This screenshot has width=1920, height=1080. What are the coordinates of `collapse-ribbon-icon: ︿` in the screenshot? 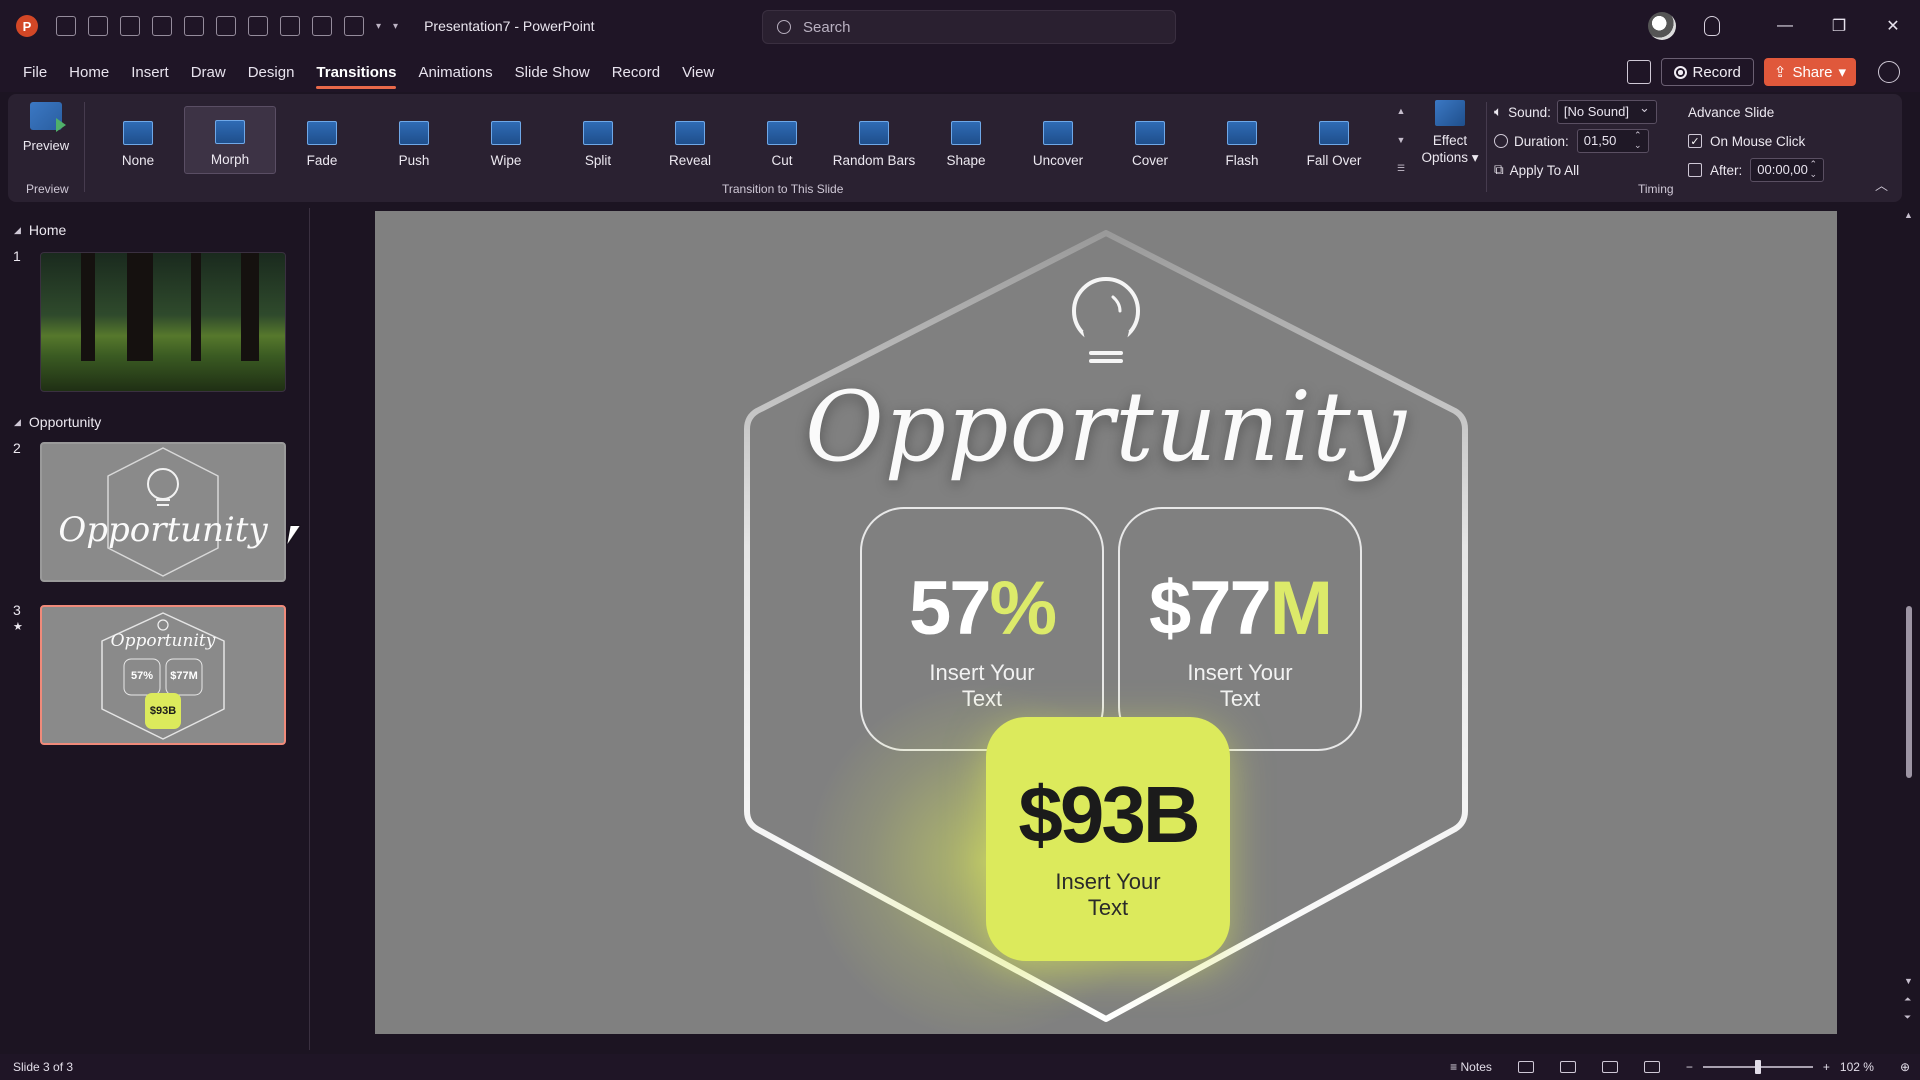 It's located at (1881, 184).